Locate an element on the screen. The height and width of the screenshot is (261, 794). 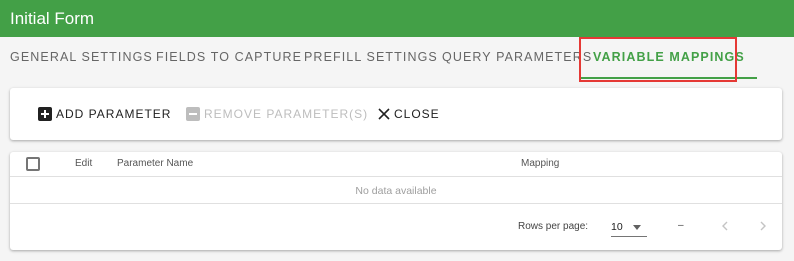
chevron-left-icon is located at coordinates (725, 227).